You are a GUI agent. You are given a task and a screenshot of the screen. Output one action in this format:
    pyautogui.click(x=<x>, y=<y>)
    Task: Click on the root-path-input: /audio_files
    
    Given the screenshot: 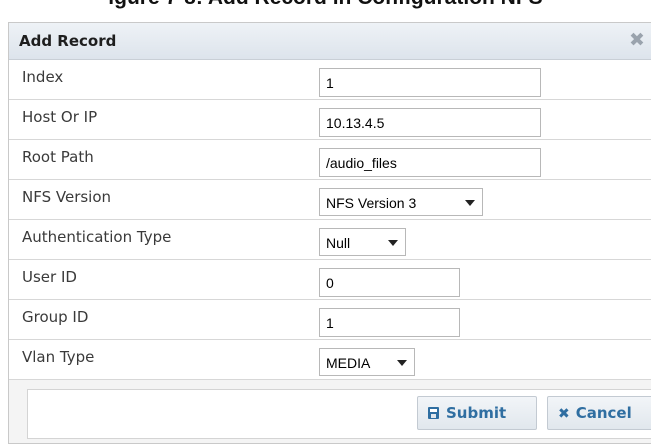 What is the action you would take?
    pyautogui.click(x=430, y=162)
    